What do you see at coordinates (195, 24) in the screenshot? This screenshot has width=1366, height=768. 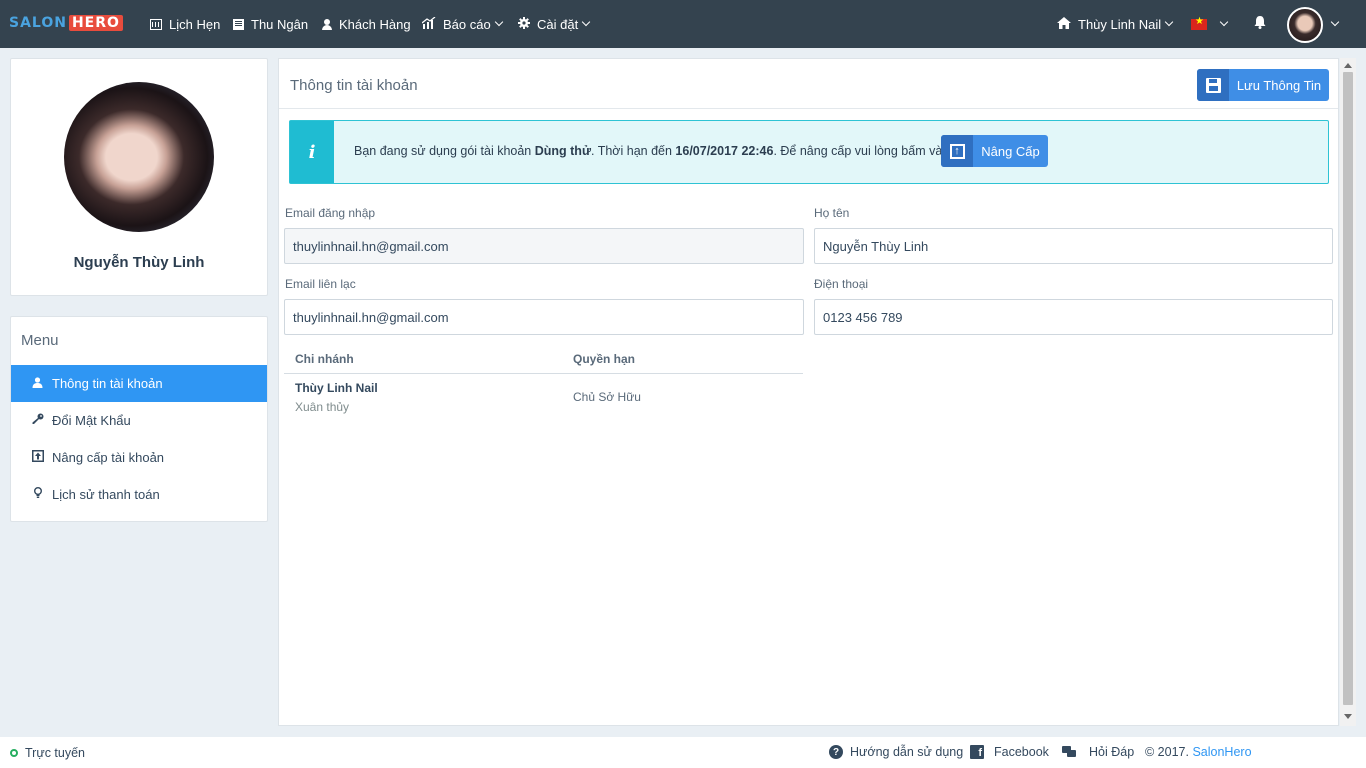 I see `nav-label: Lịch Hẹn` at bounding box center [195, 24].